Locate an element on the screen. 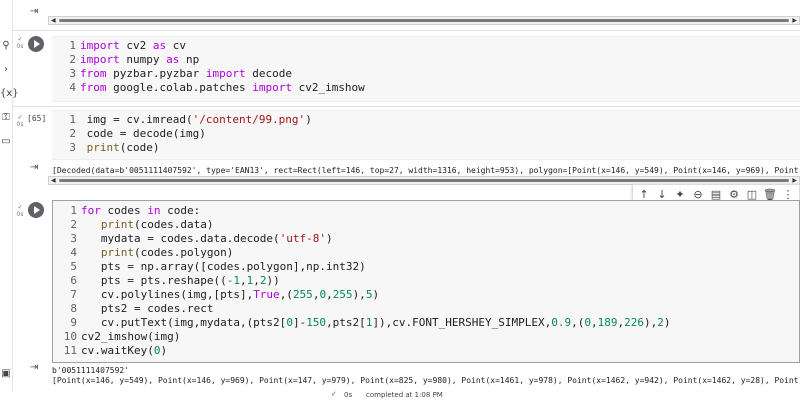  code-token: ]),cv.FONT_HERSHEY_SIMPLEX, is located at coordinates (462, 322).